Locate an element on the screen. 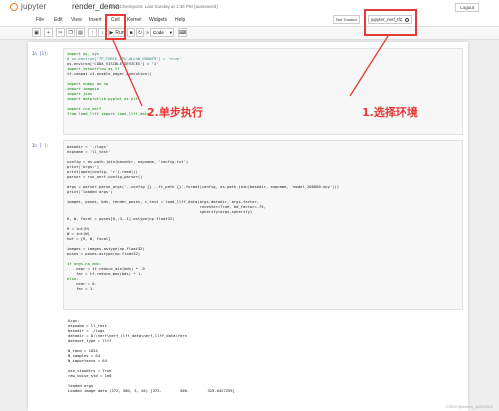 This screenshot has height=411, width=499. watermark: CSDN @weixin_44931522 is located at coordinates (469, 406).